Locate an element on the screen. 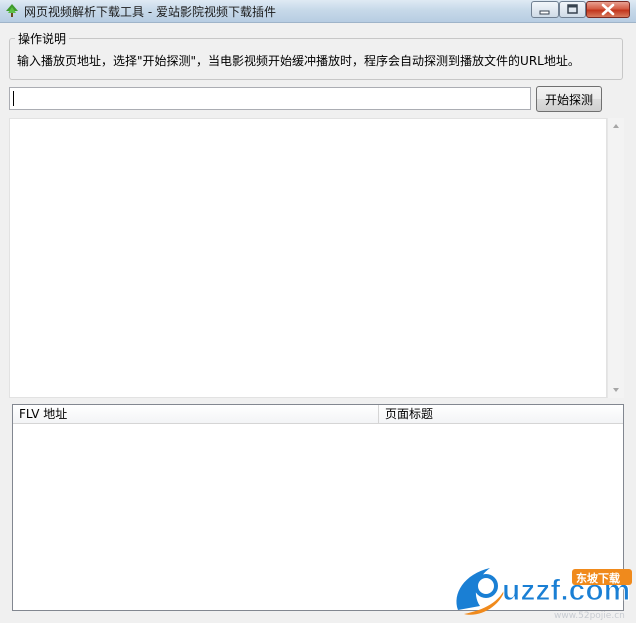 This screenshot has height=623, width=636. close-button is located at coordinates (608, 9).